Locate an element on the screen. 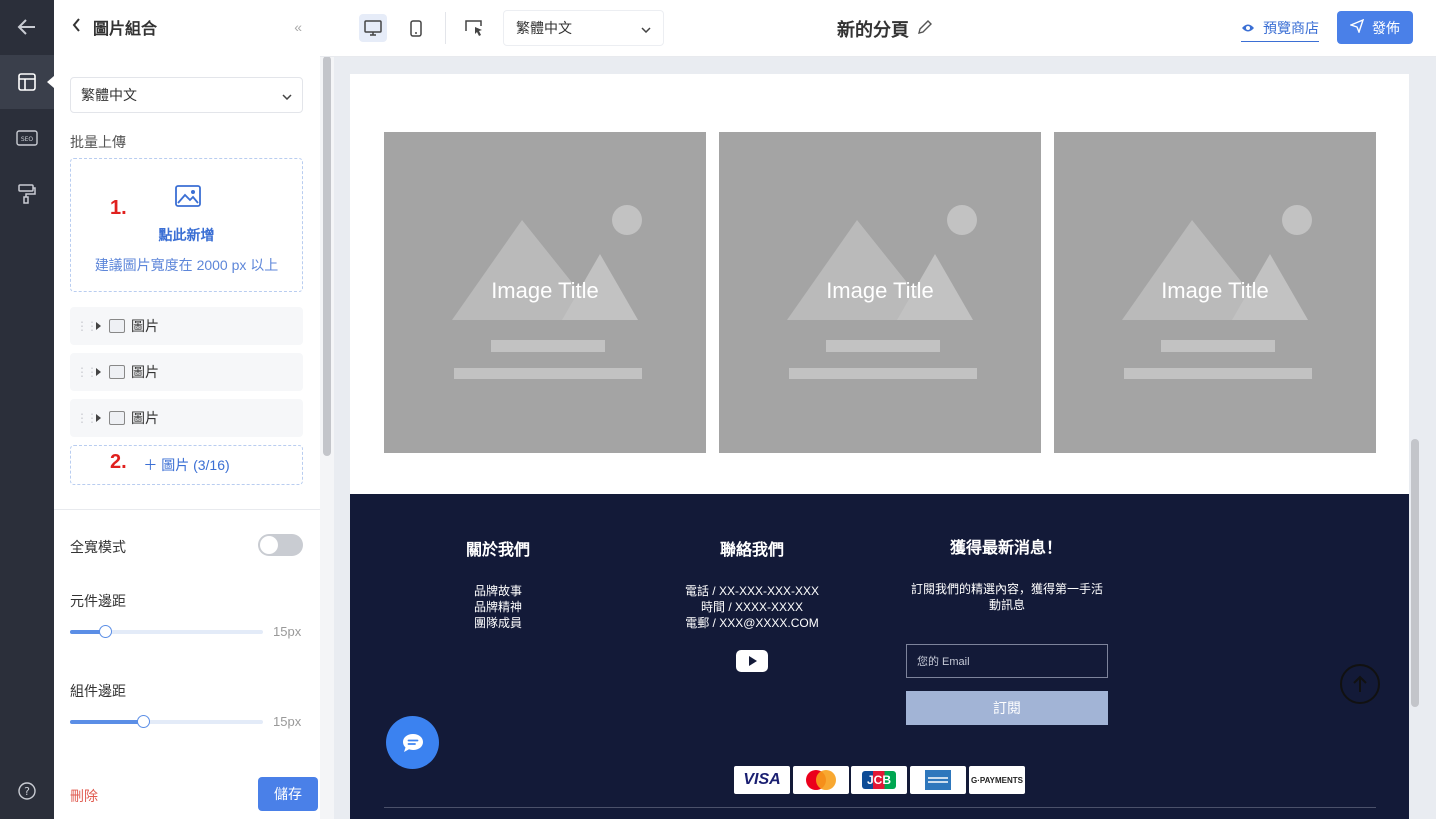  svg-text: SEO is located at coordinates (27, 139).